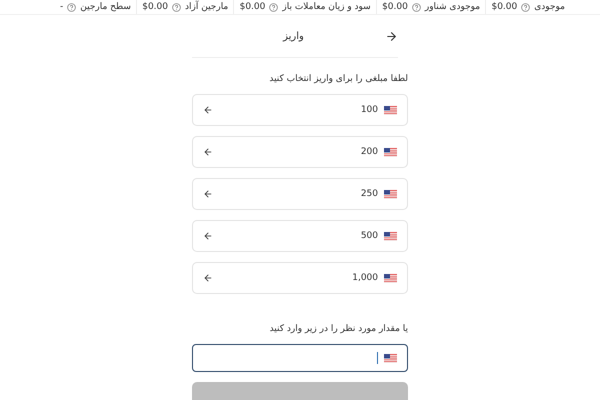  What do you see at coordinates (391, 36) in the screenshot?
I see `back-icon` at bounding box center [391, 36].